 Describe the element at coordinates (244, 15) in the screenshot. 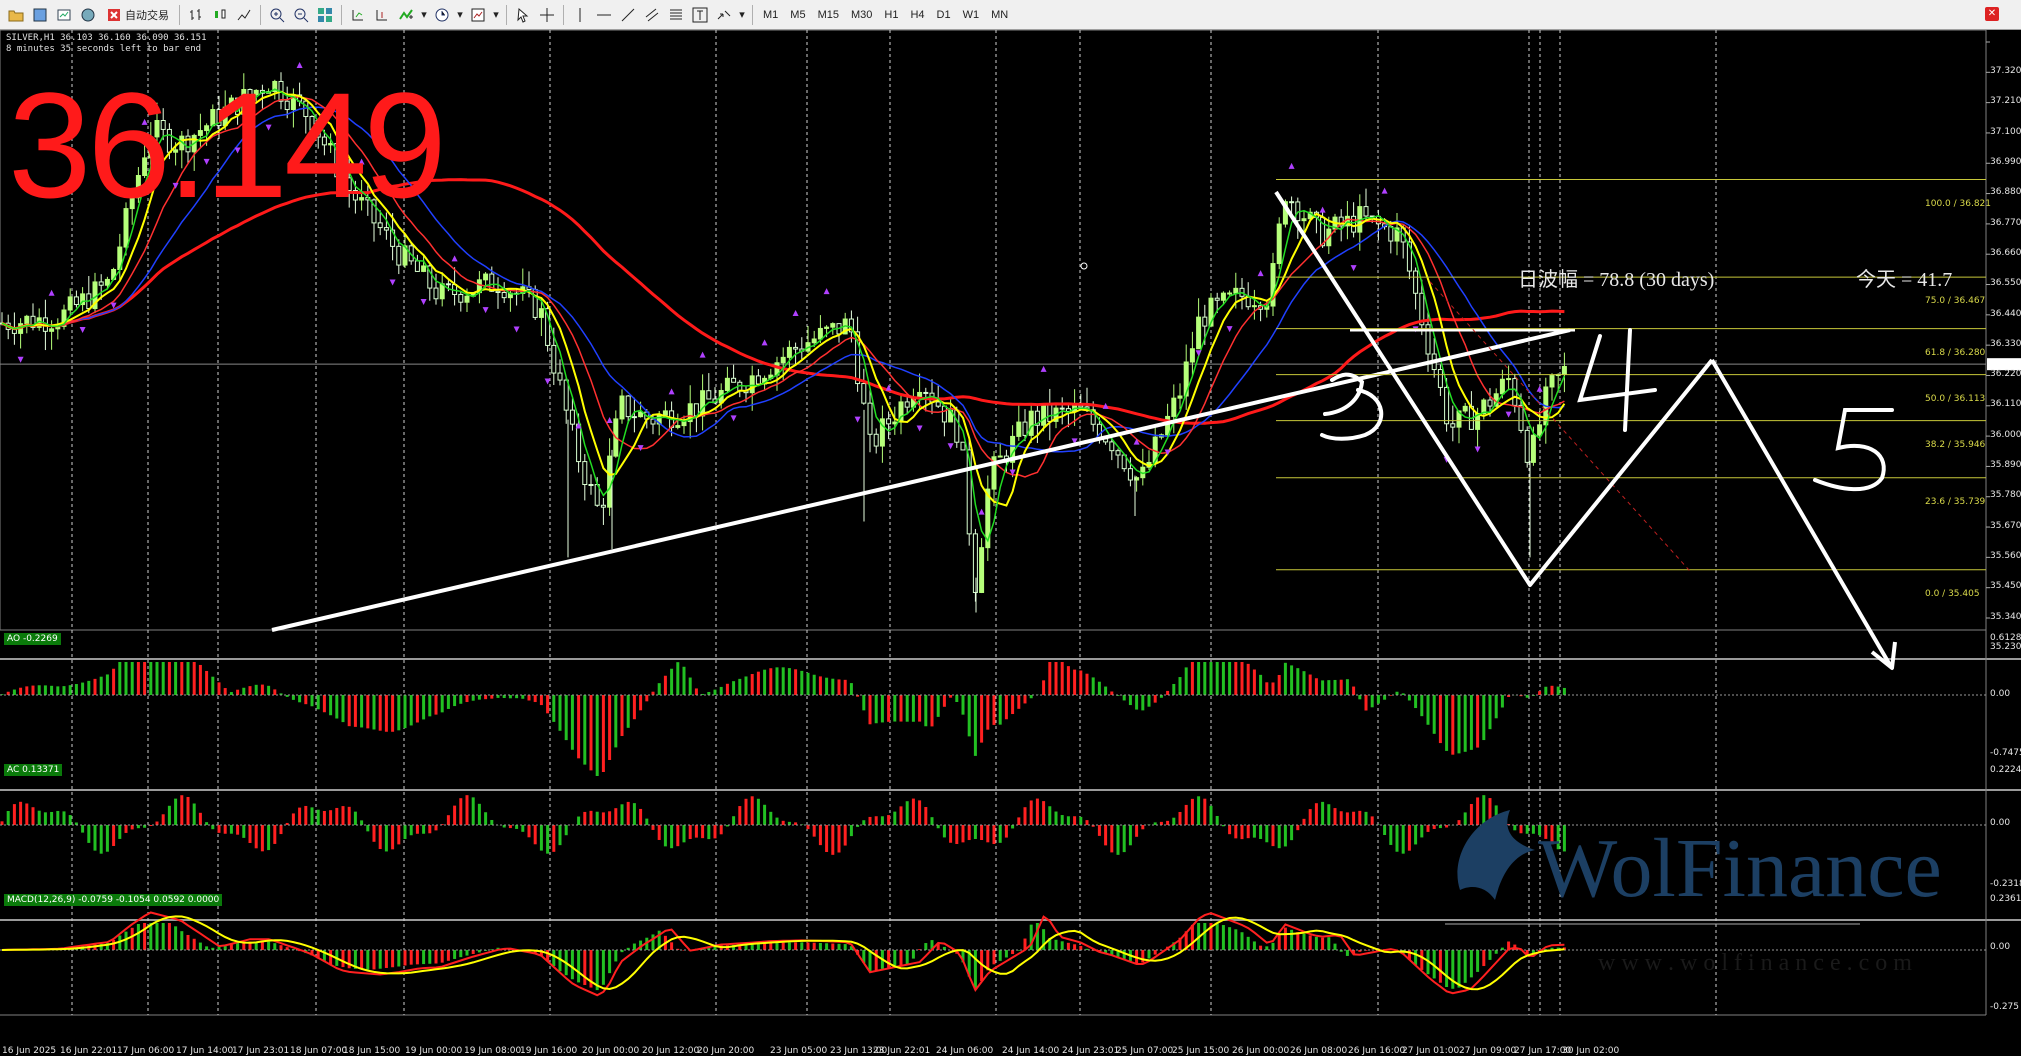

I see `line-chart-icon` at that location.